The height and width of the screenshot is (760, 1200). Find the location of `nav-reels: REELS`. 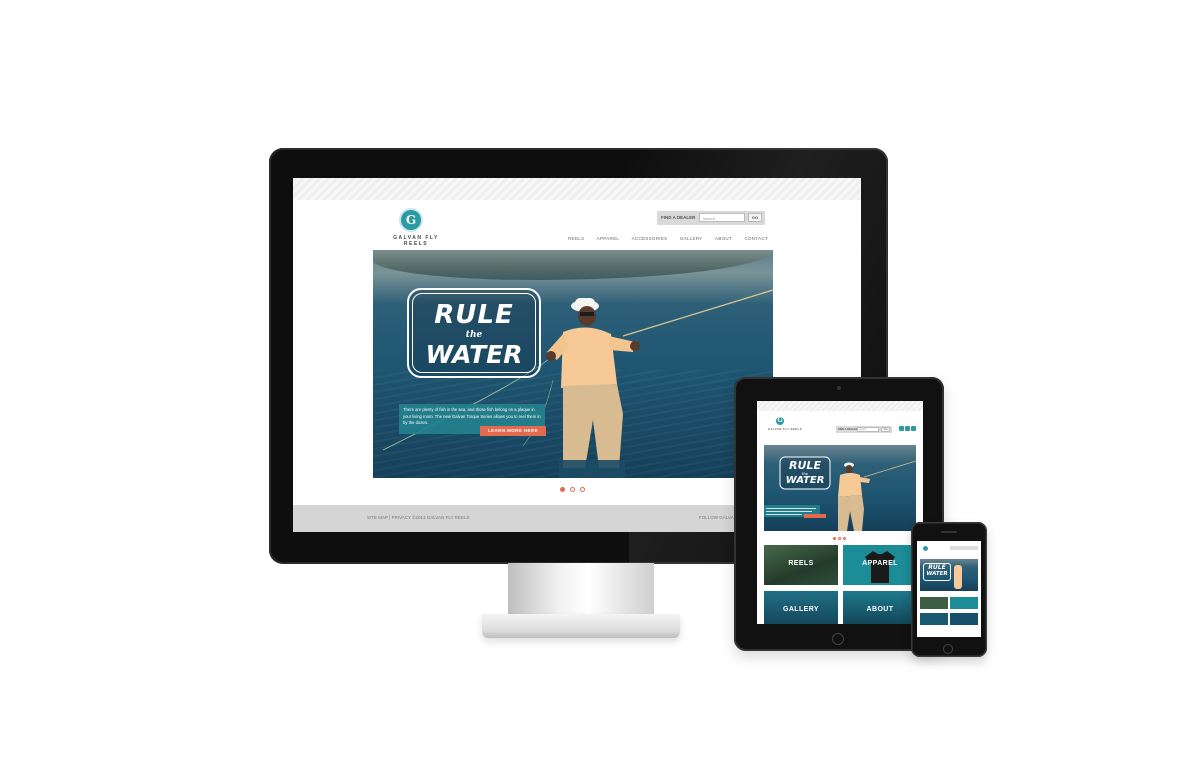

nav-reels: REELS is located at coordinates (576, 240).